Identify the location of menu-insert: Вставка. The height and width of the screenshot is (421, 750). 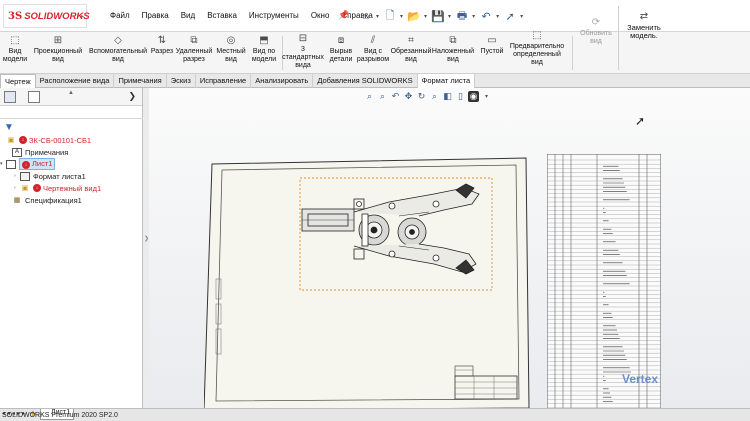
(222, 15).